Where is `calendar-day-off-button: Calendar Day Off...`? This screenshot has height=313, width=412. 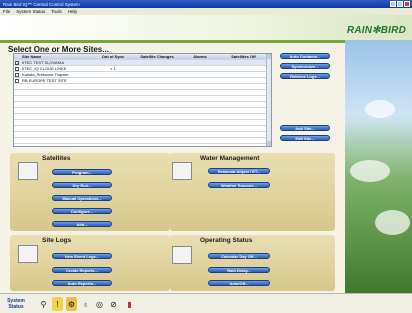 calendar-day-off-button: Calendar Day Off... is located at coordinates (239, 256).